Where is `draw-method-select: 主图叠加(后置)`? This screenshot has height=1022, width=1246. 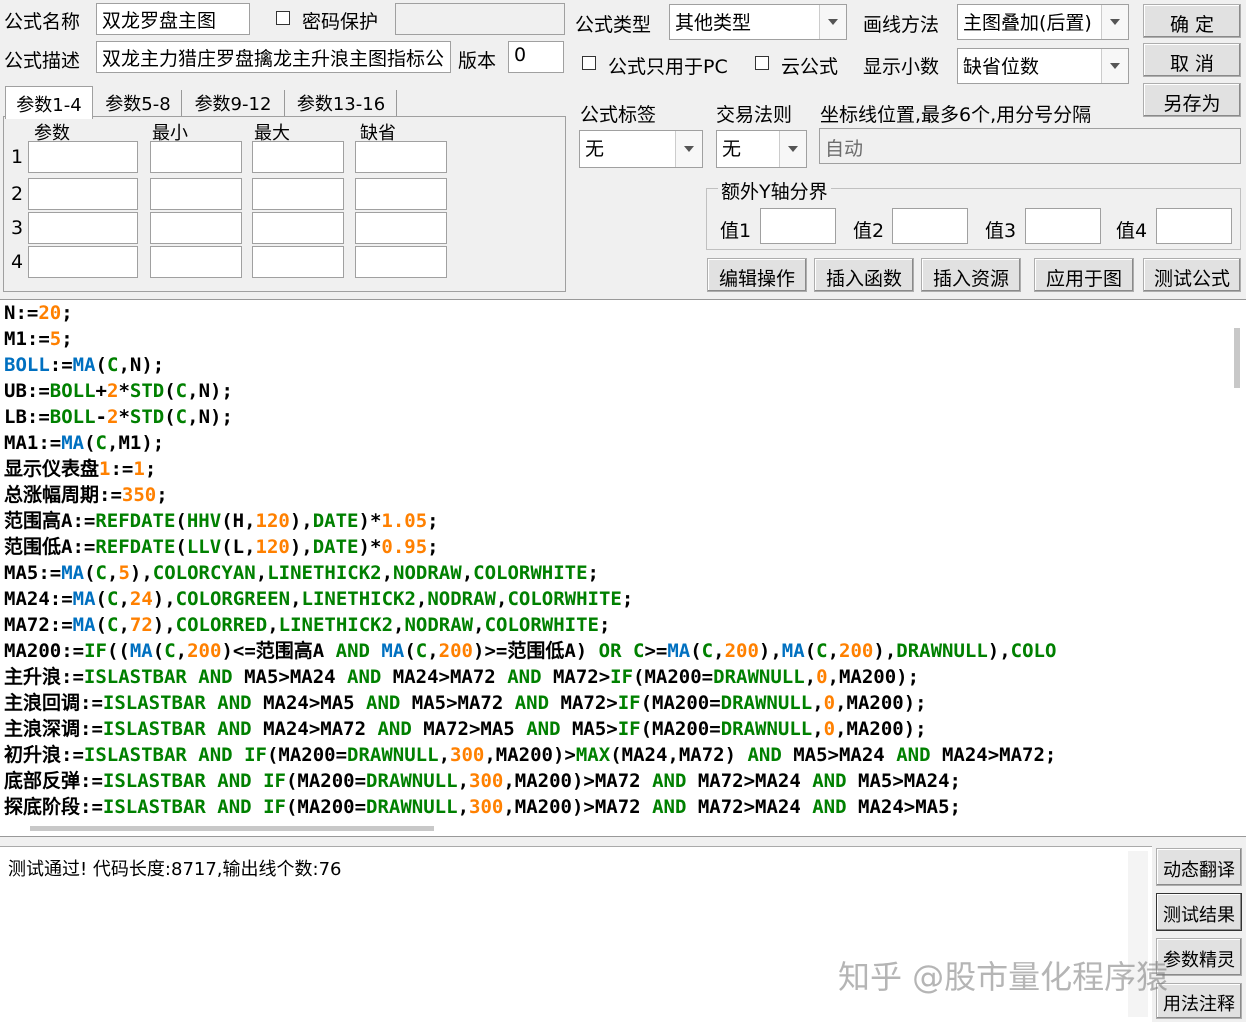
draw-method-select: 主图叠加(后置) is located at coordinates (1043, 22).